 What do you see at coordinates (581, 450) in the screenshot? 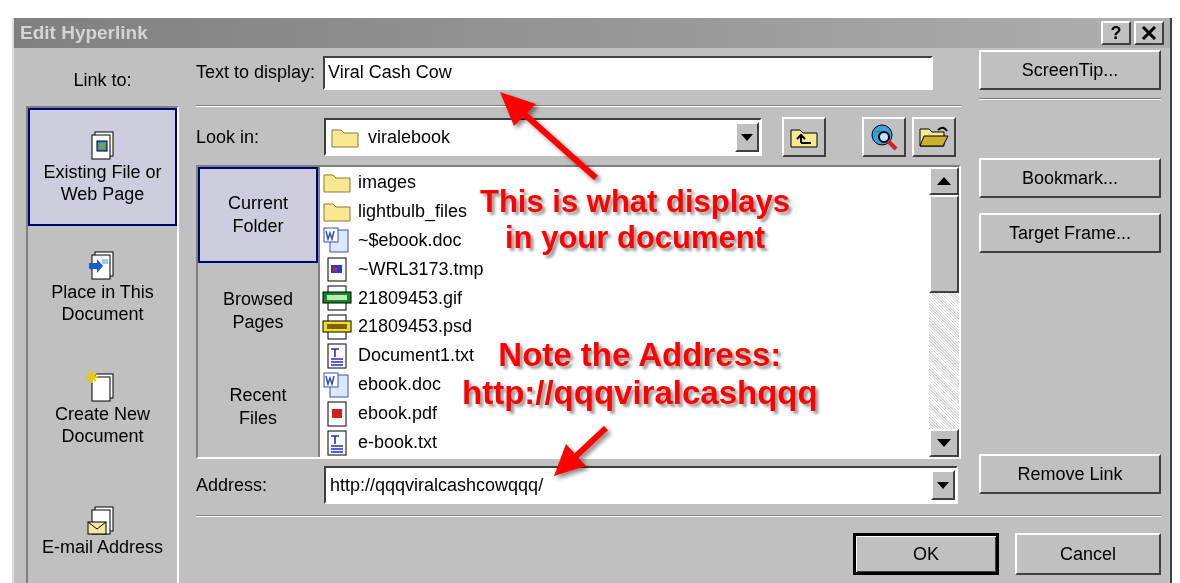
I see `annotation-arrow` at bounding box center [581, 450].